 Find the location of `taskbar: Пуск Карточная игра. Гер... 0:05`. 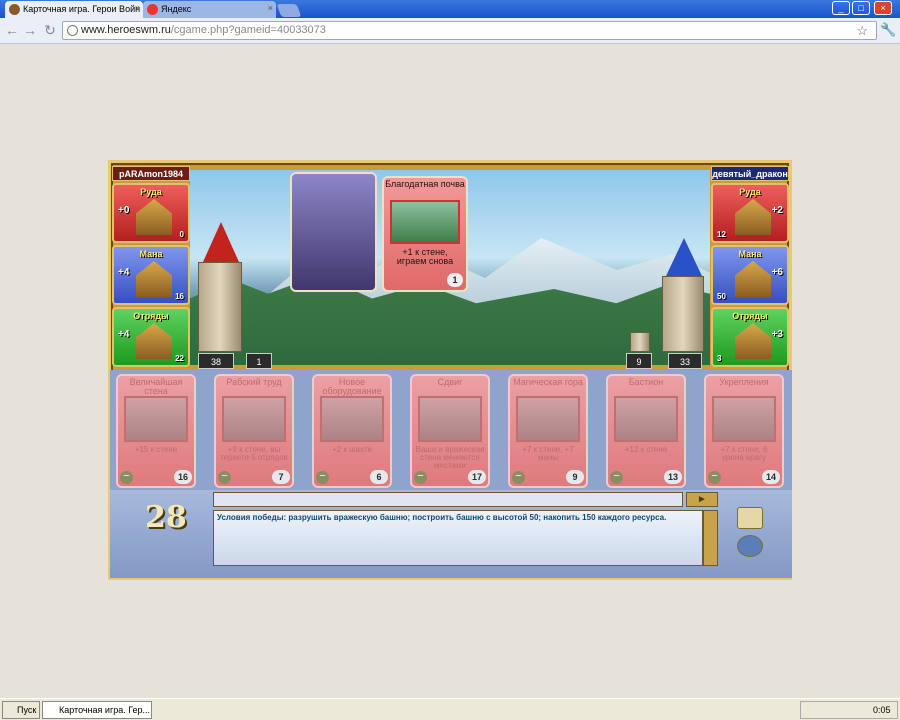

taskbar: Пуск Карточная игра. Гер... 0:05 is located at coordinates (450, 709).